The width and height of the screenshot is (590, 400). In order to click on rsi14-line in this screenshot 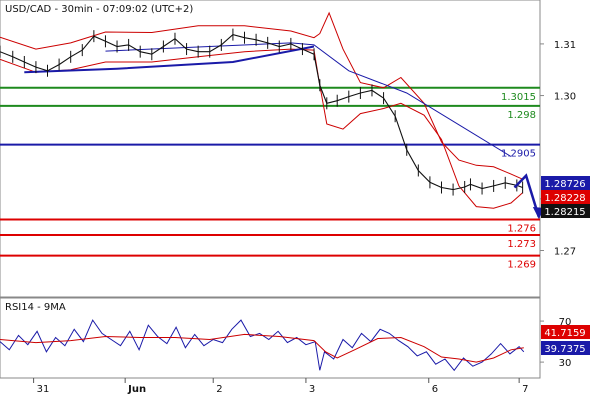, I will do `click(262, 345)`.